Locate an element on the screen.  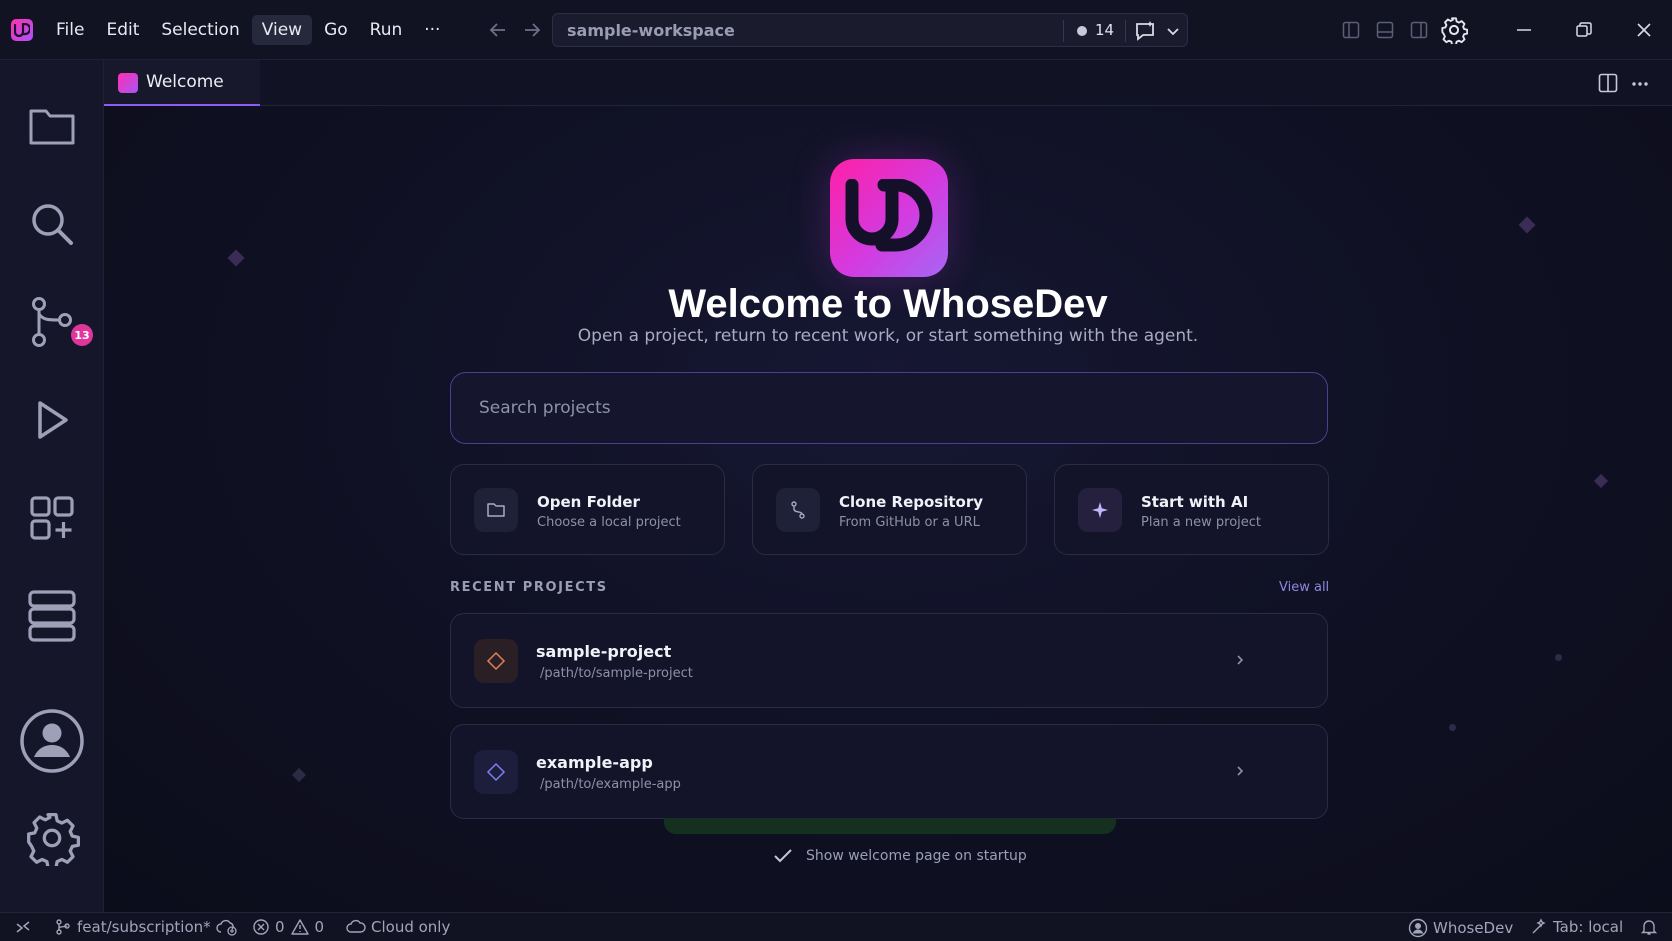
close-icon is located at coordinates (1644, 32).